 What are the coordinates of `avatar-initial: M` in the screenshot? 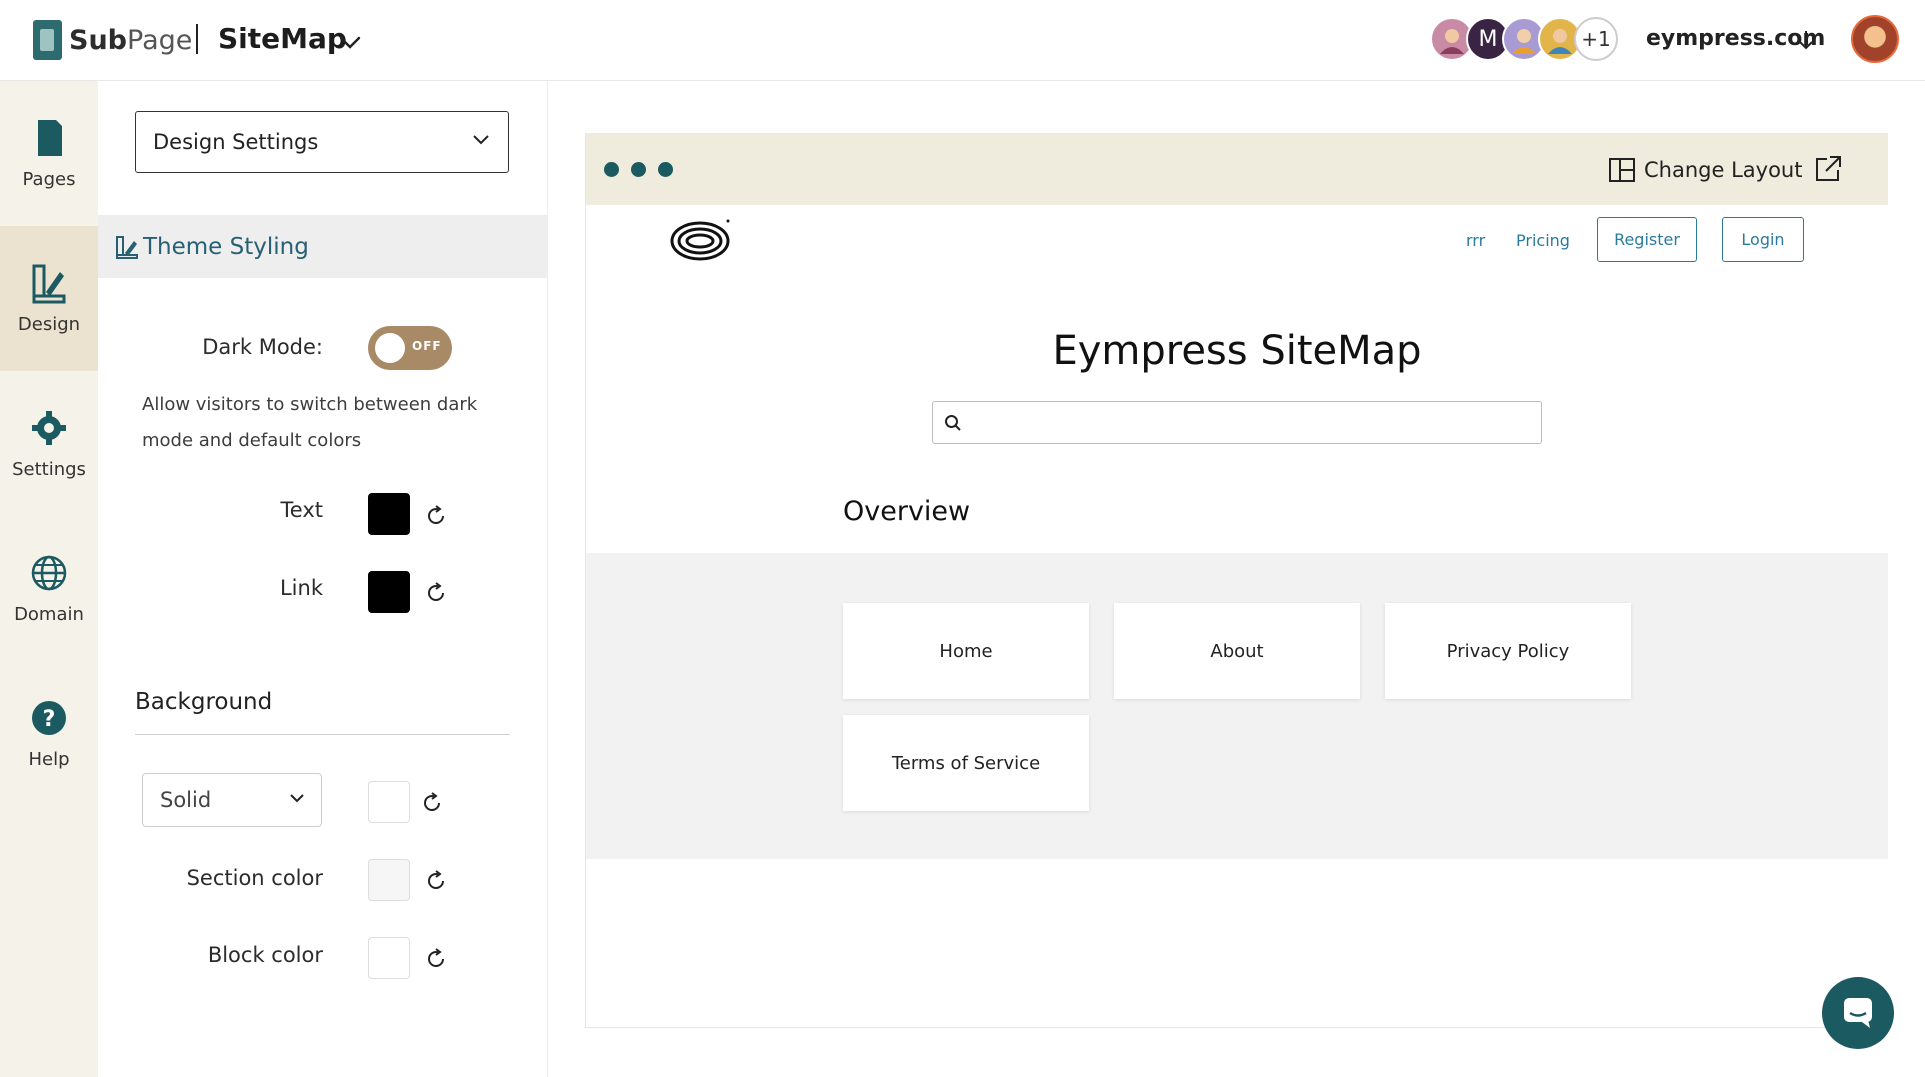 It's located at (1488, 39).